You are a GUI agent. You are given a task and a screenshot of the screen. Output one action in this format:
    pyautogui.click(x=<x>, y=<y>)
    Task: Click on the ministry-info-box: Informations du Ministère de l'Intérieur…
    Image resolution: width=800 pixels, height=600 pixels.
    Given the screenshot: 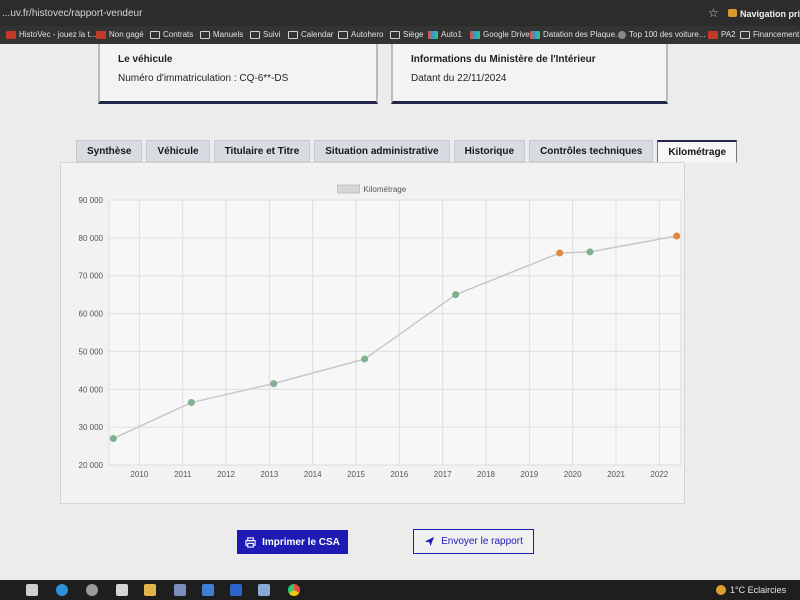 What is the action you would take?
    pyautogui.click(x=529, y=74)
    